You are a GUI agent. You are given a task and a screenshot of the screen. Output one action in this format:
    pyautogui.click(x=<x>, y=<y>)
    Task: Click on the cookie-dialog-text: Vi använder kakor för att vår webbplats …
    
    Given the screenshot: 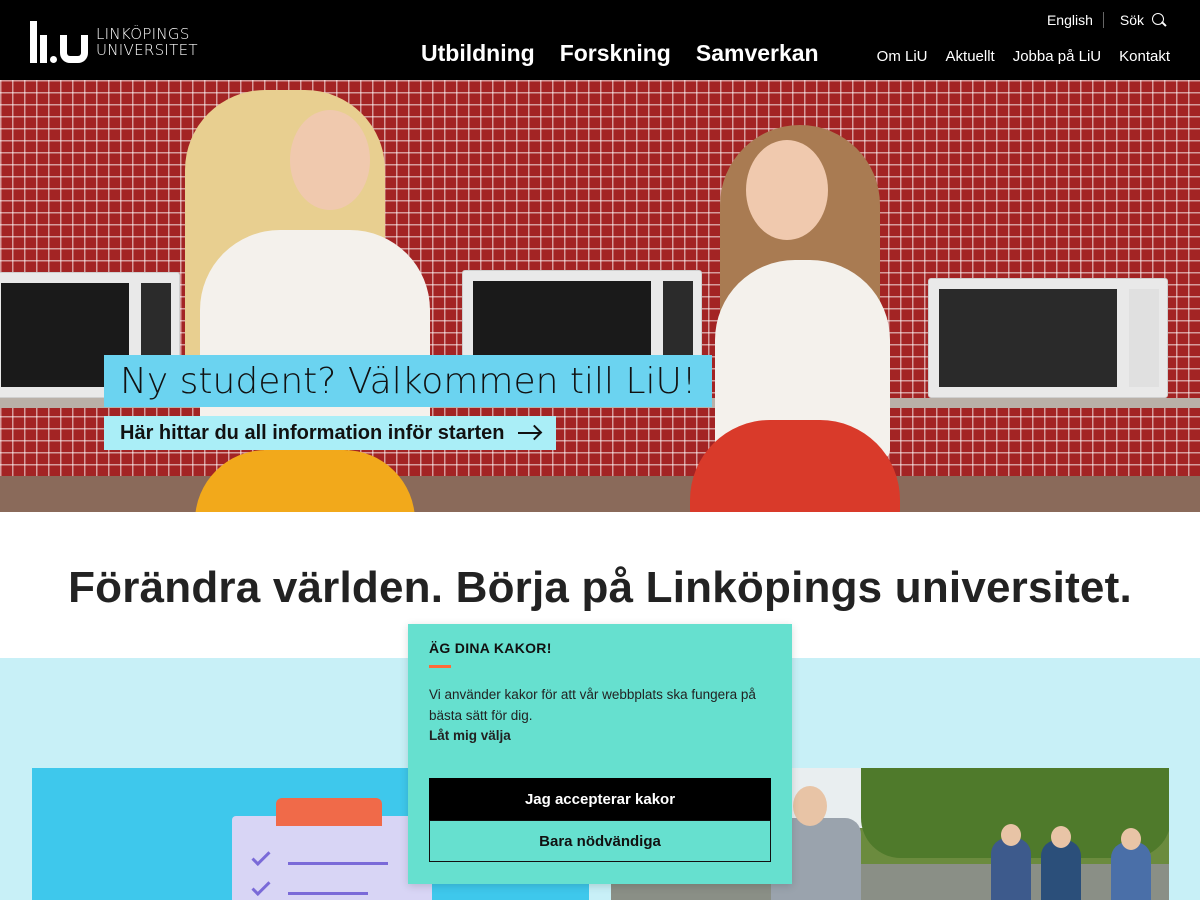 What is the action you would take?
    pyautogui.click(x=592, y=705)
    